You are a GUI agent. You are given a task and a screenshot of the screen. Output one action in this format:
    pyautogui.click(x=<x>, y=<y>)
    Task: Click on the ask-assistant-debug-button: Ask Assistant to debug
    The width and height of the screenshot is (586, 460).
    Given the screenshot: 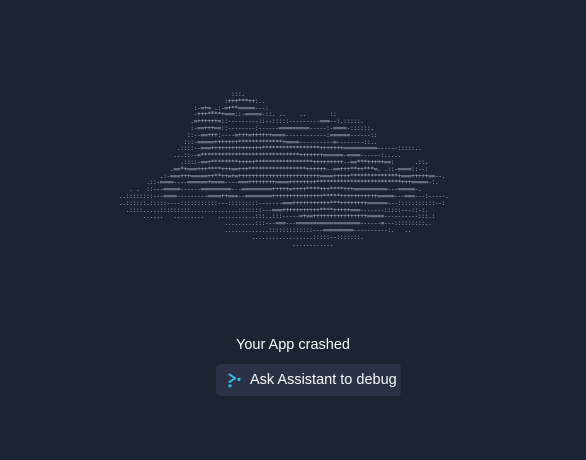 What is the action you would take?
    pyautogui.click(x=308, y=380)
    